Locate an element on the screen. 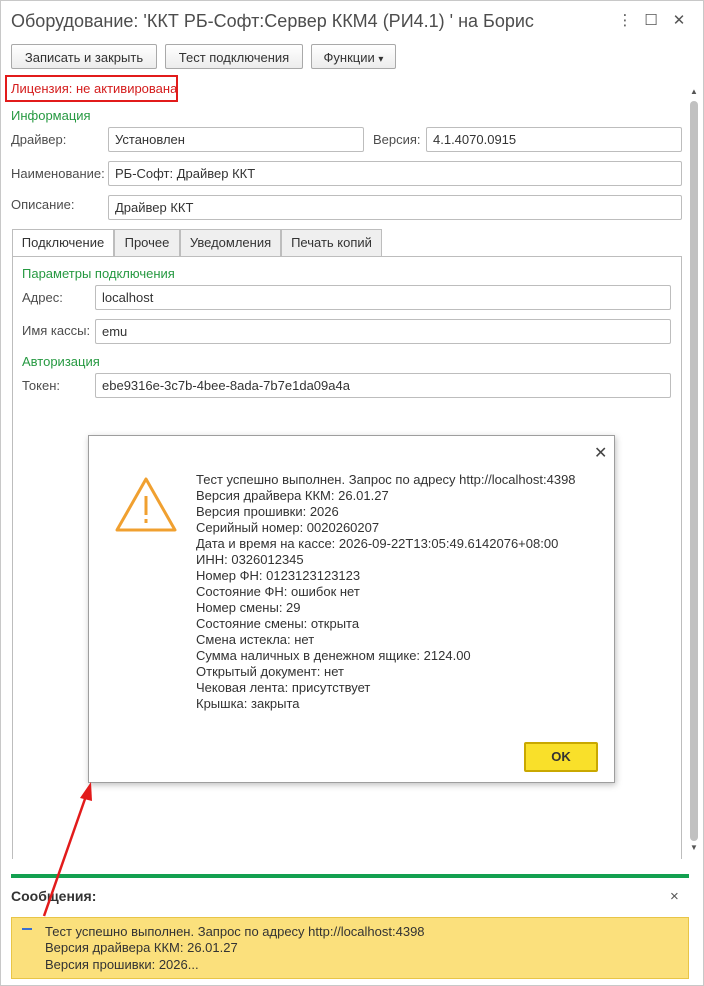 This screenshot has width=704, height=986. dialog-line: Чековая лента: присутствует is located at coordinates (283, 687).